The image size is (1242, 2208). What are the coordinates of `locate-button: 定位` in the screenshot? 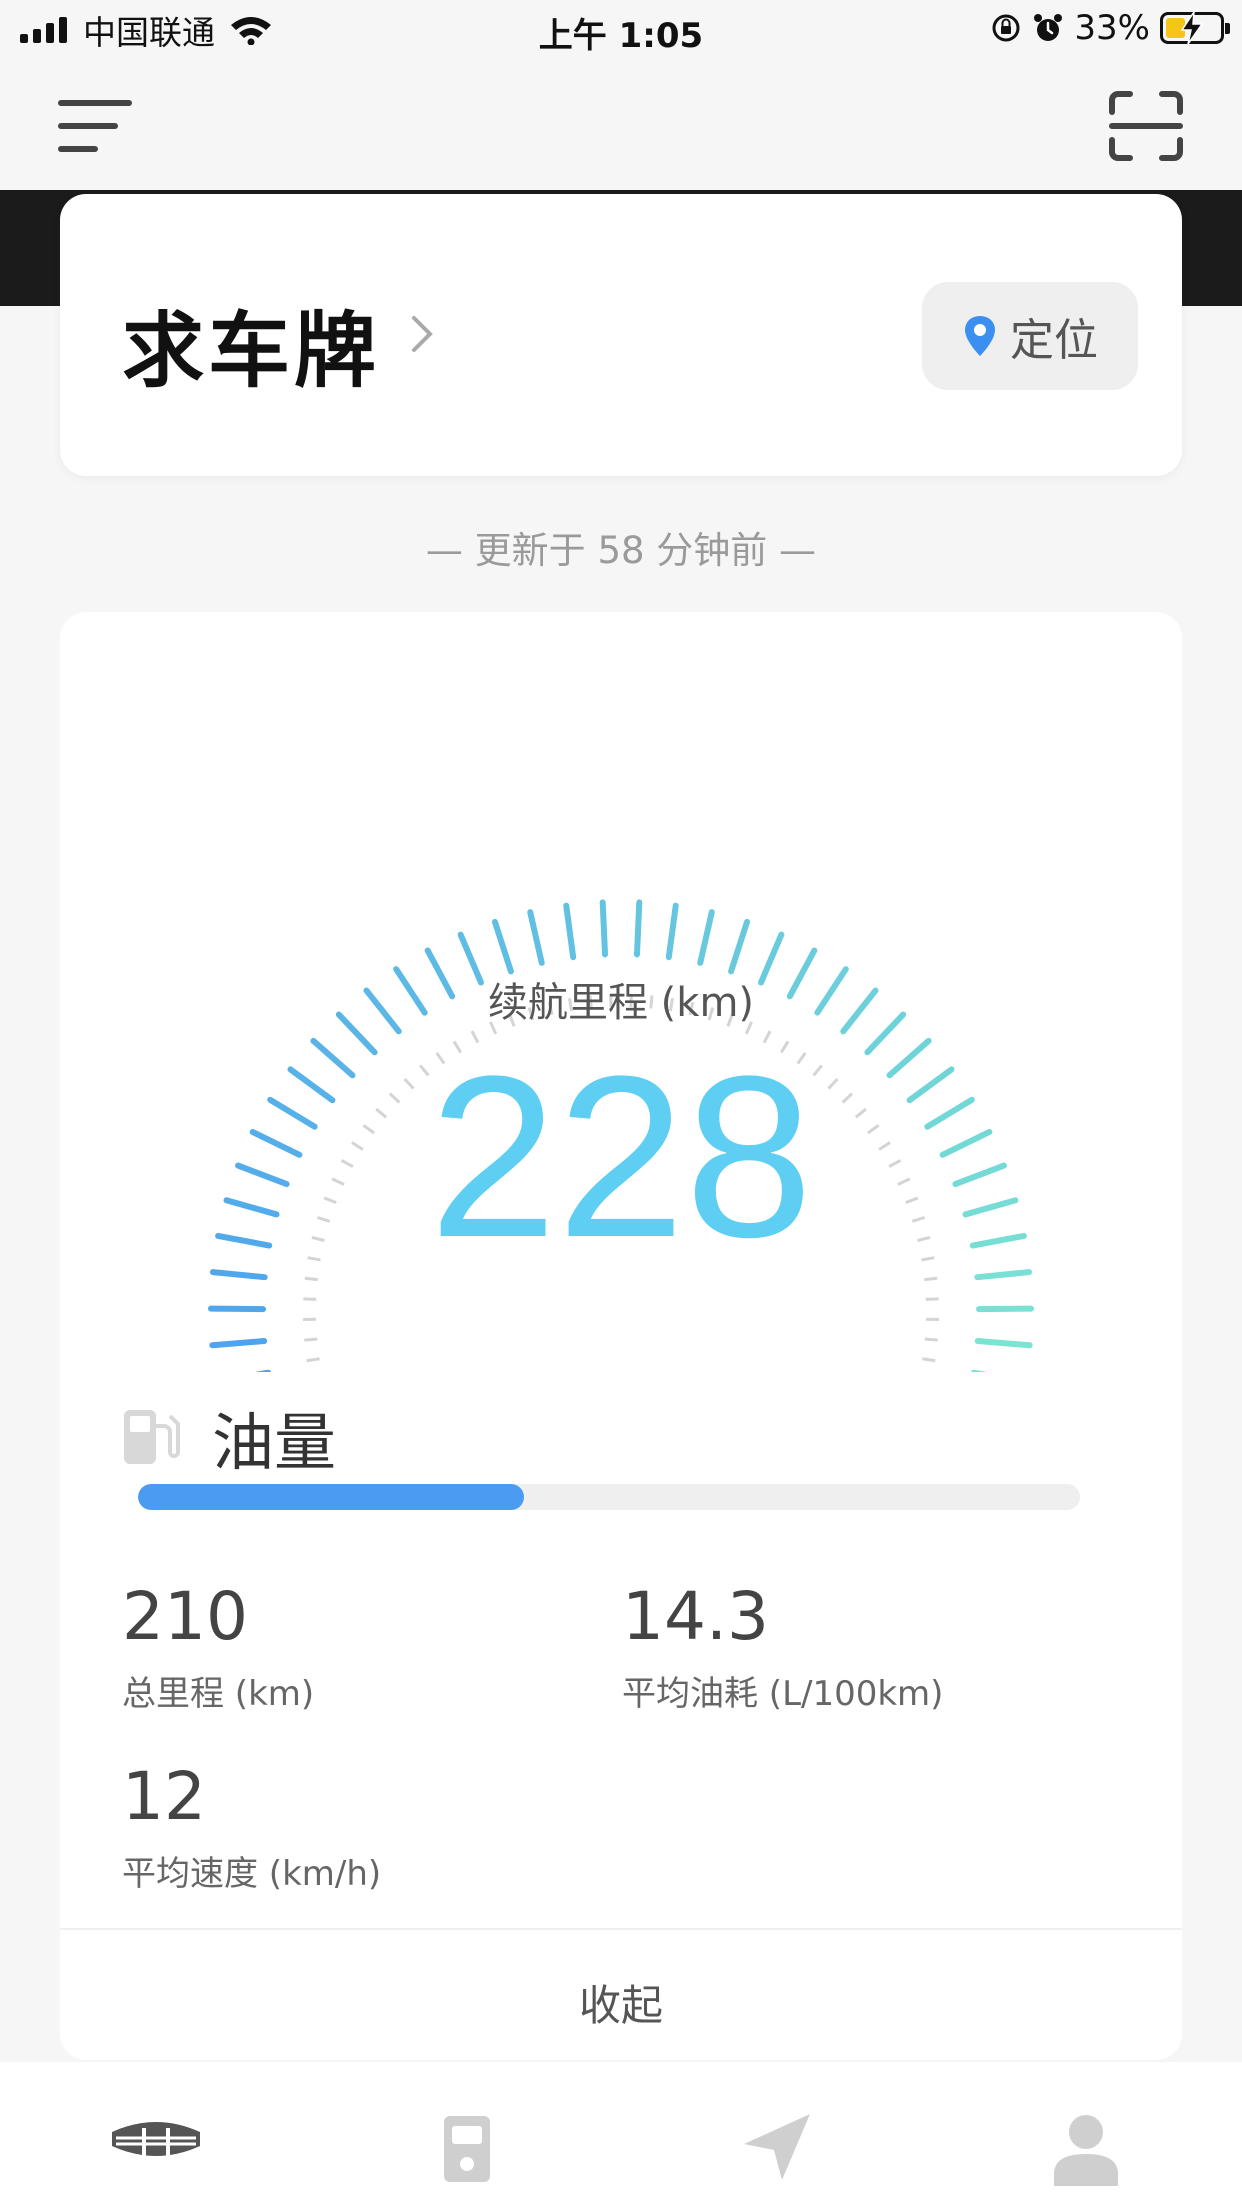 It's located at (1030, 336).